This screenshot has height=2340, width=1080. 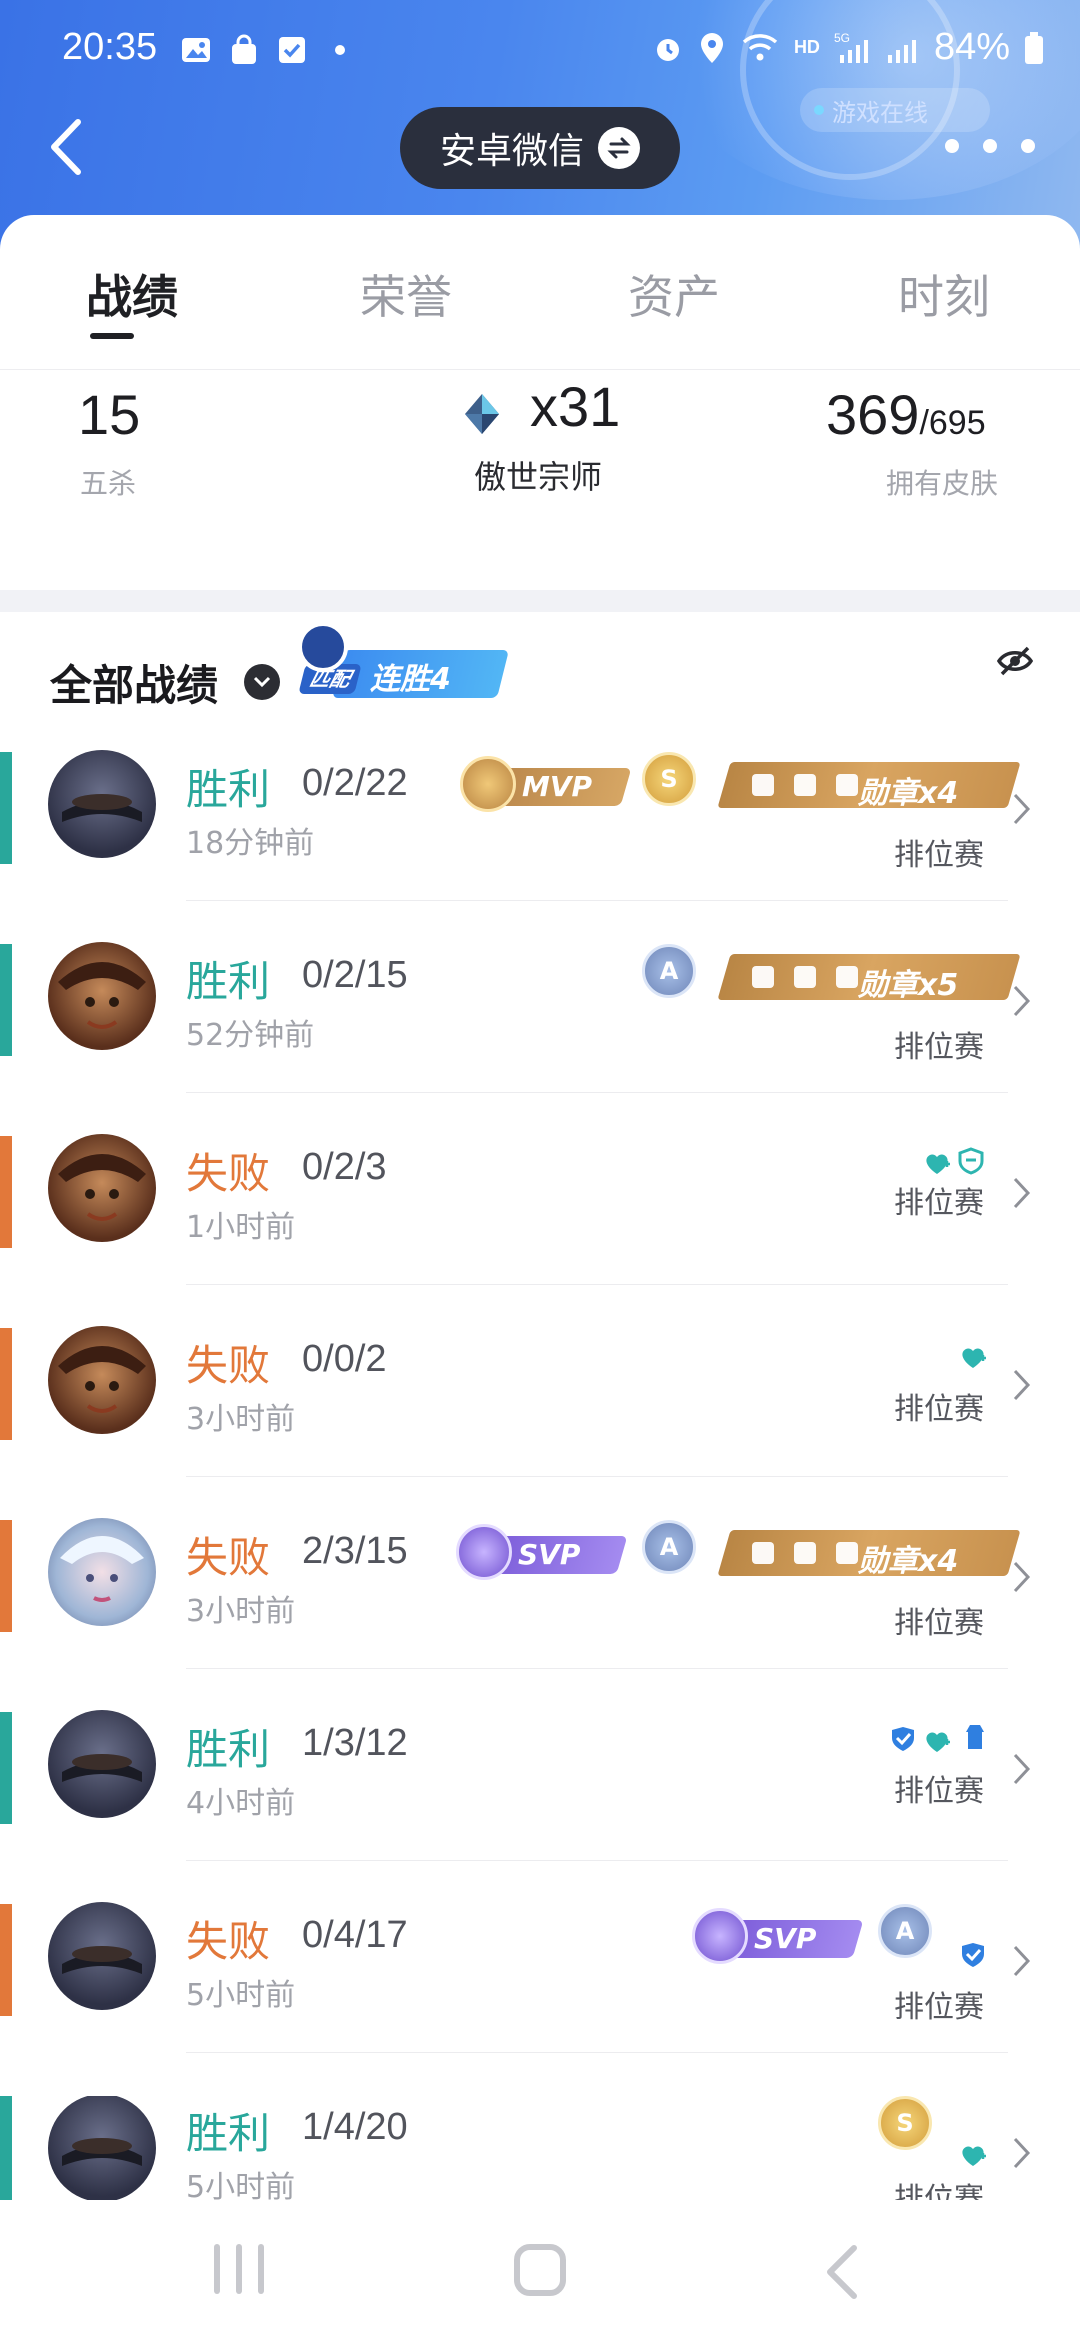 What do you see at coordinates (971, 47) in the screenshot?
I see `battery-level: 84%` at bounding box center [971, 47].